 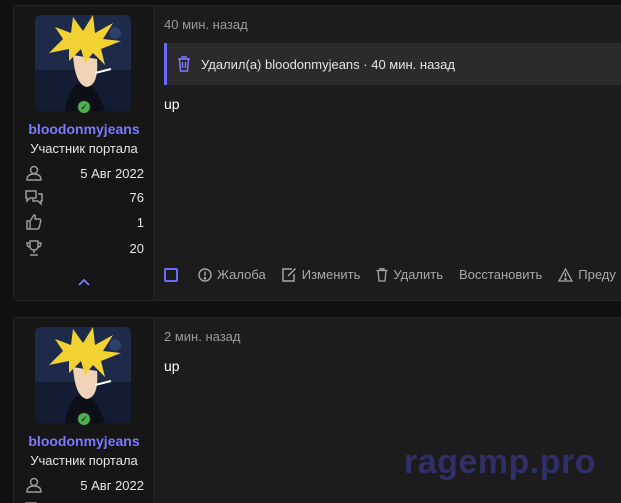 I want to click on watermark: ragemp.pro, so click(x=500, y=462).